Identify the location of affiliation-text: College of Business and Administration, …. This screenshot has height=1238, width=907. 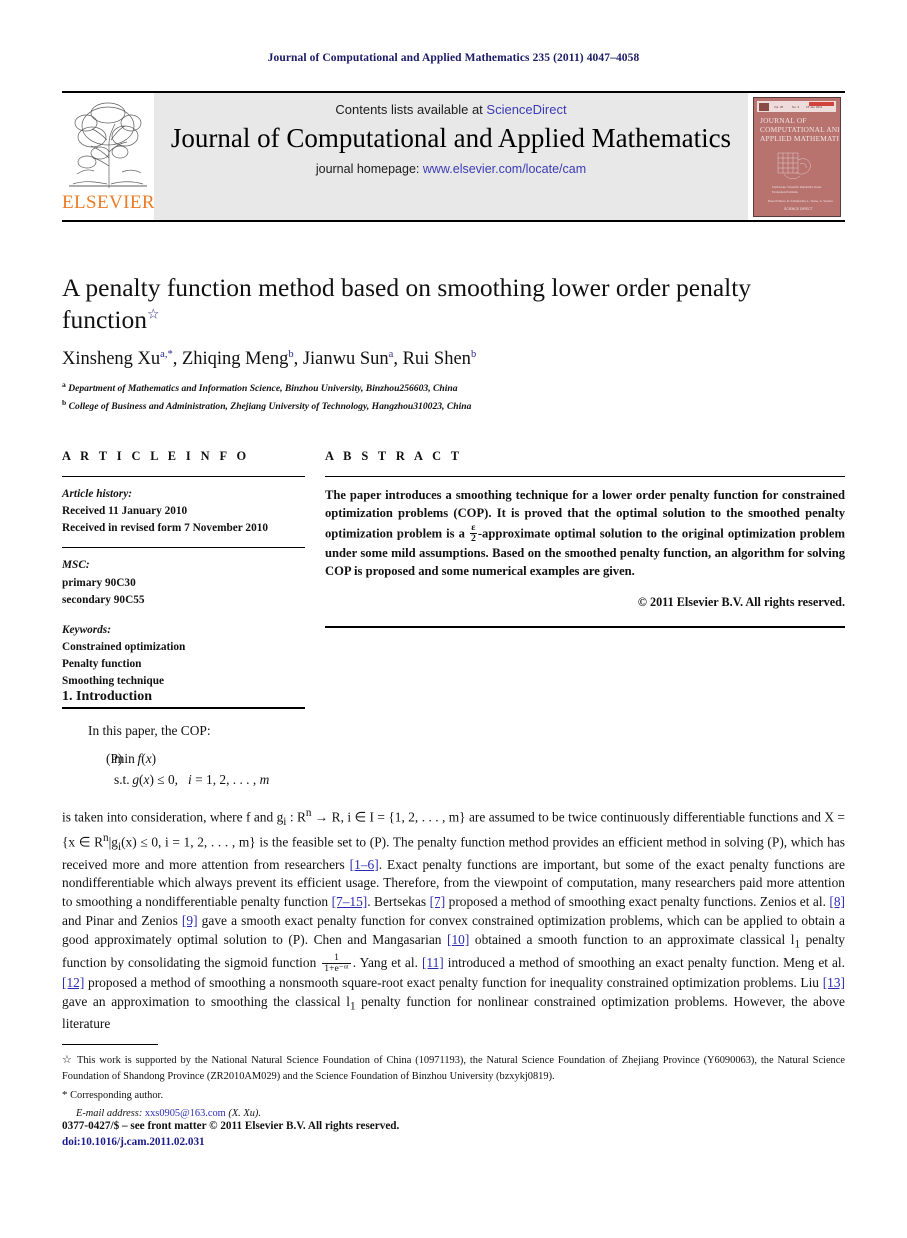
(270, 406).